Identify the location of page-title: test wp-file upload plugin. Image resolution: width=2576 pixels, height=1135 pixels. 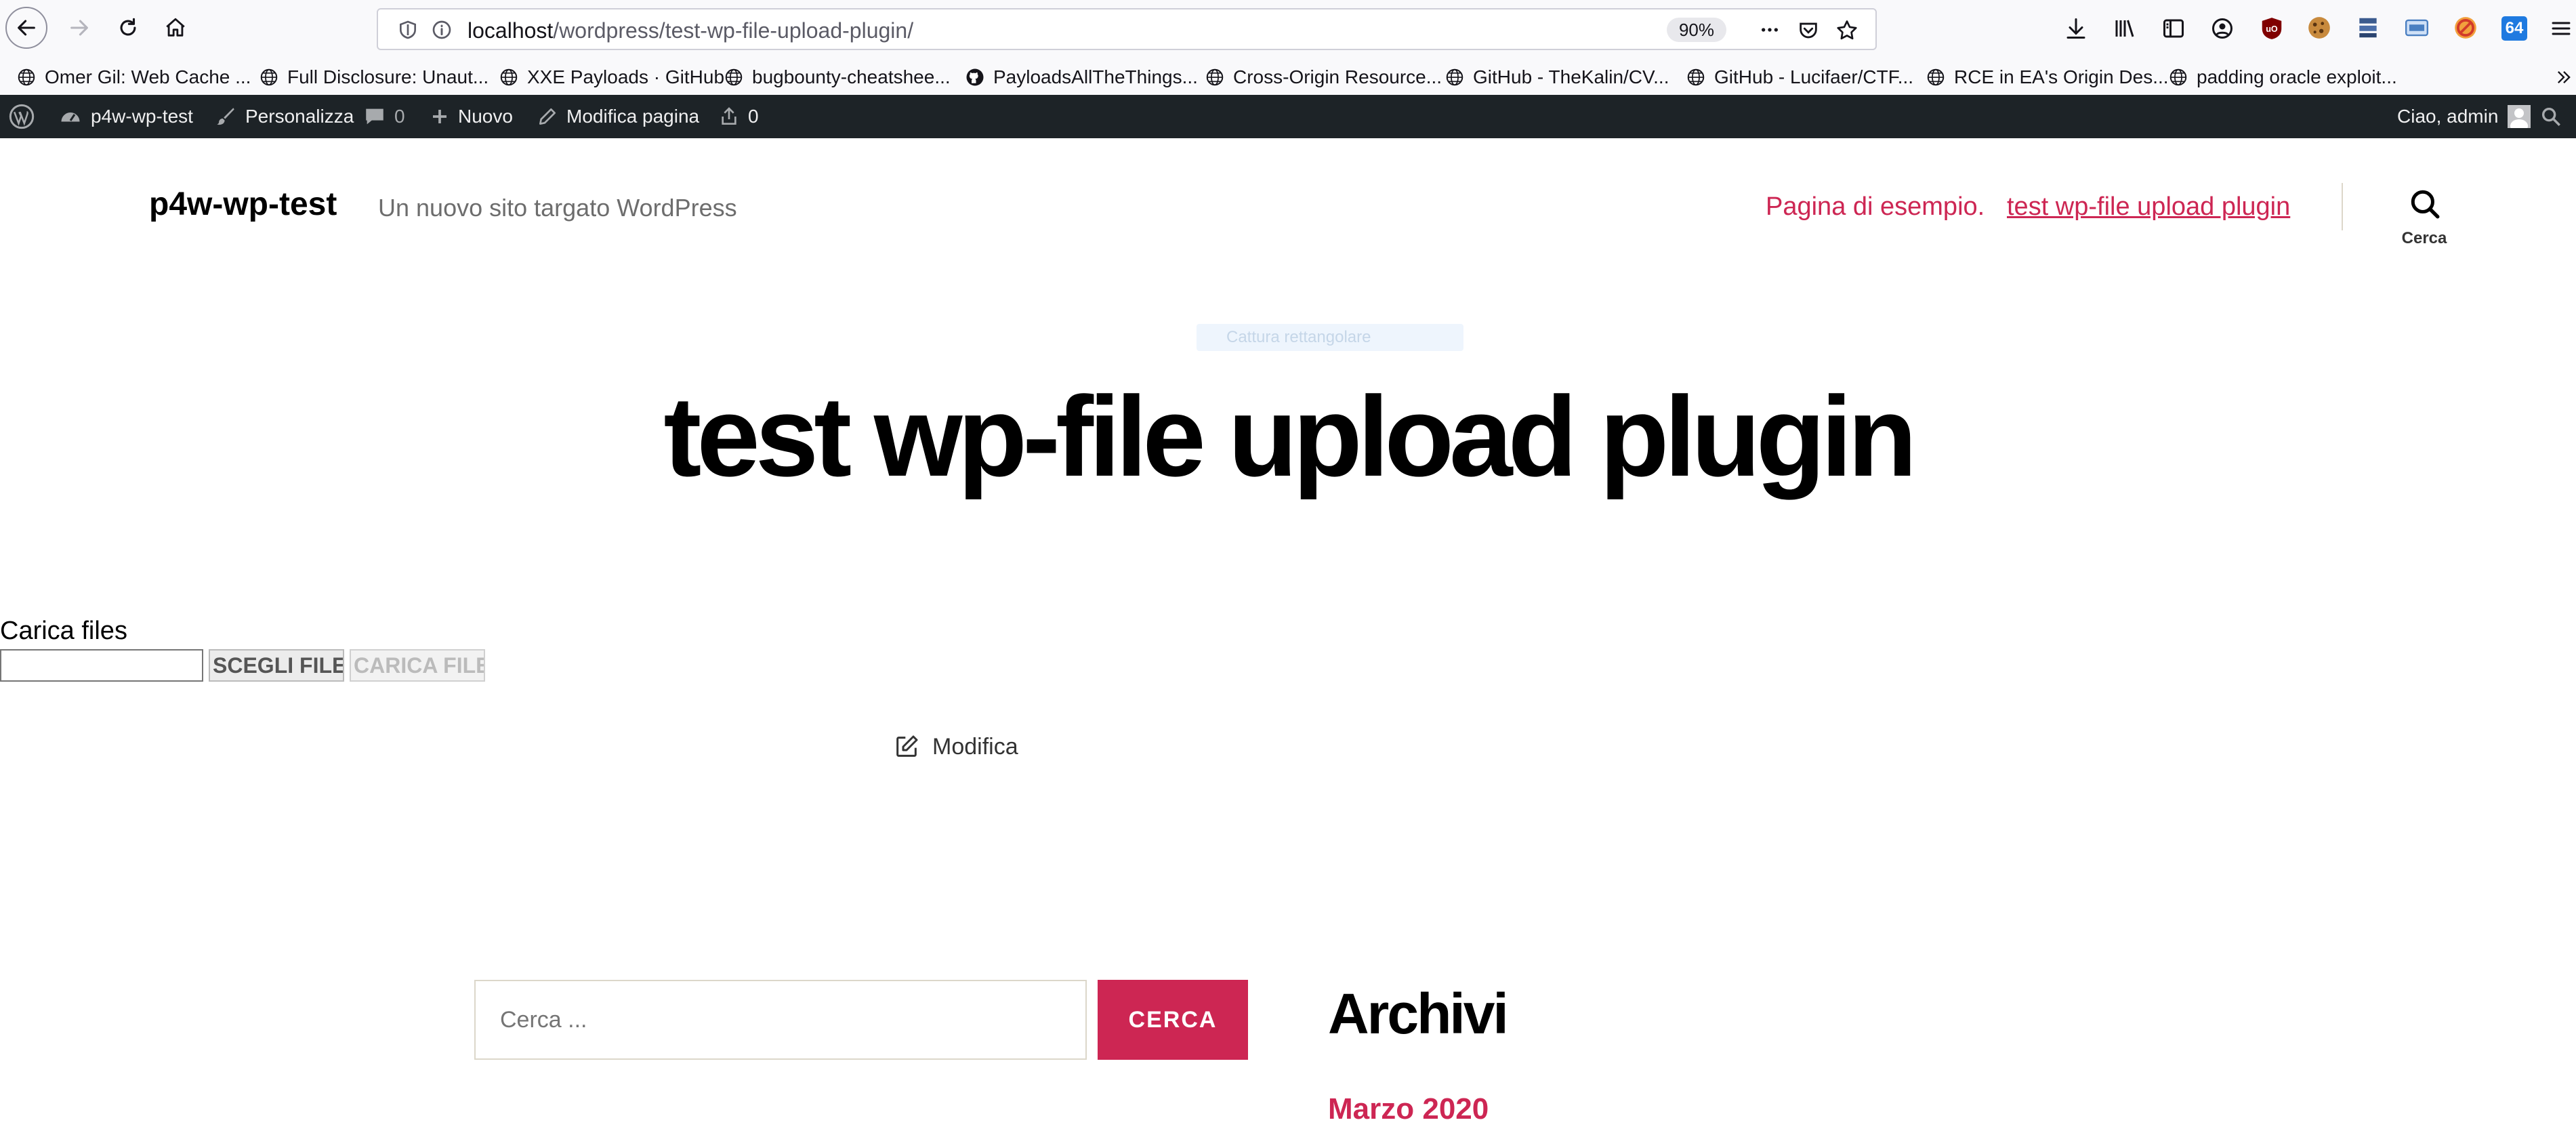
(1290, 436).